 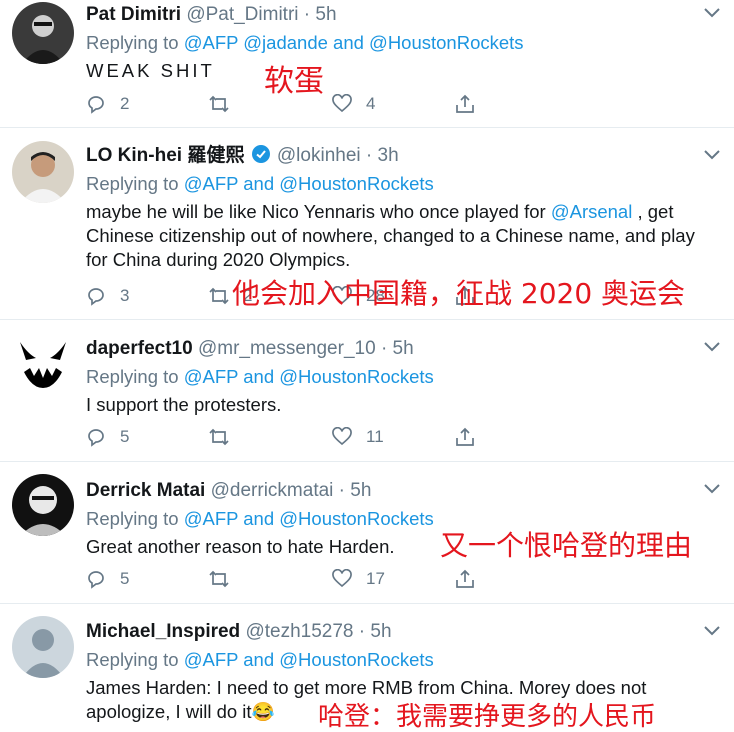 I want to click on caption-overlay: 哈登：我需要挣更多的人民币, so click(x=487, y=717).